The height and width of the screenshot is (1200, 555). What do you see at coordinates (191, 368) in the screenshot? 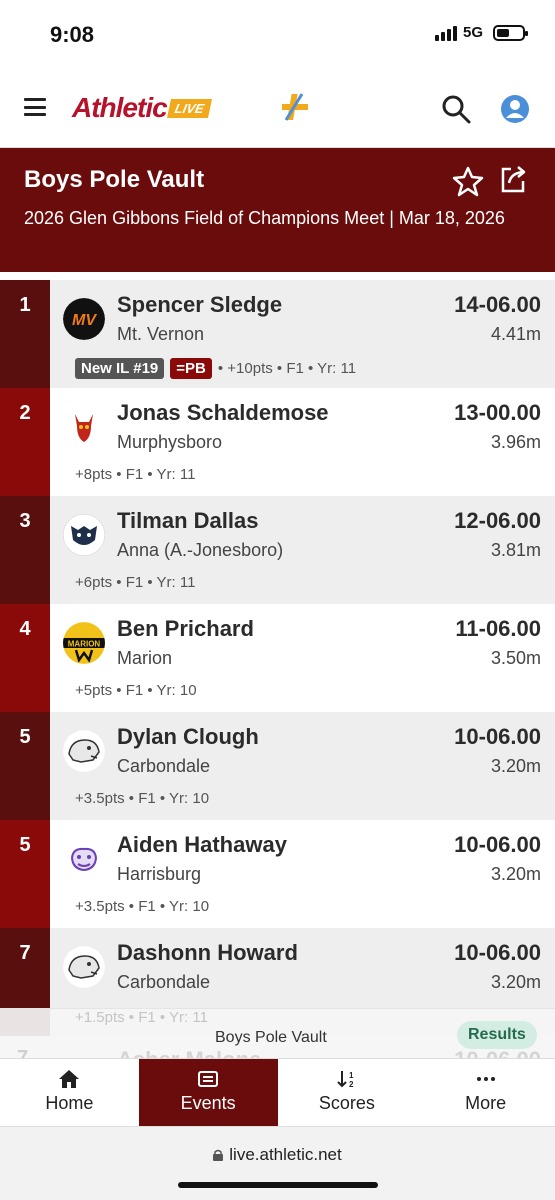
I see `pb-badge: =PB` at bounding box center [191, 368].